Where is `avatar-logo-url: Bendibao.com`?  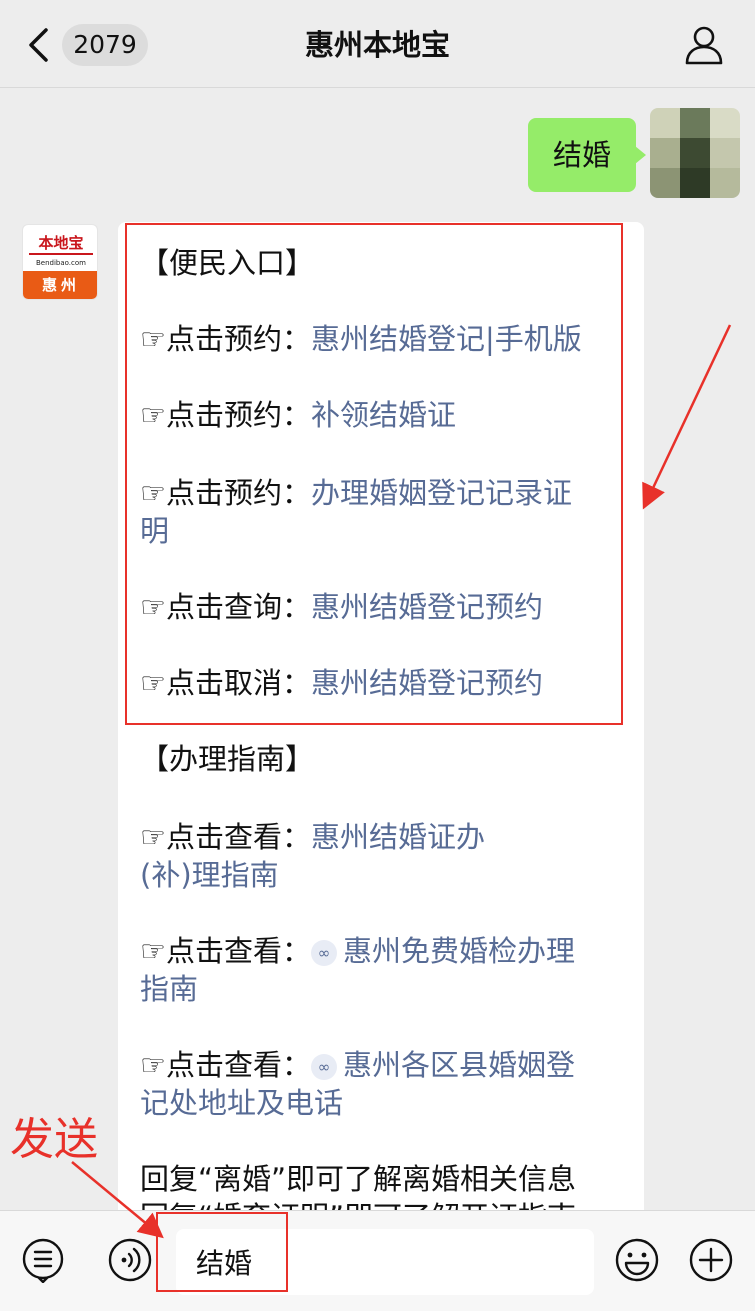
avatar-logo-url: Bendibao.com is located at coordinates (60, 263).